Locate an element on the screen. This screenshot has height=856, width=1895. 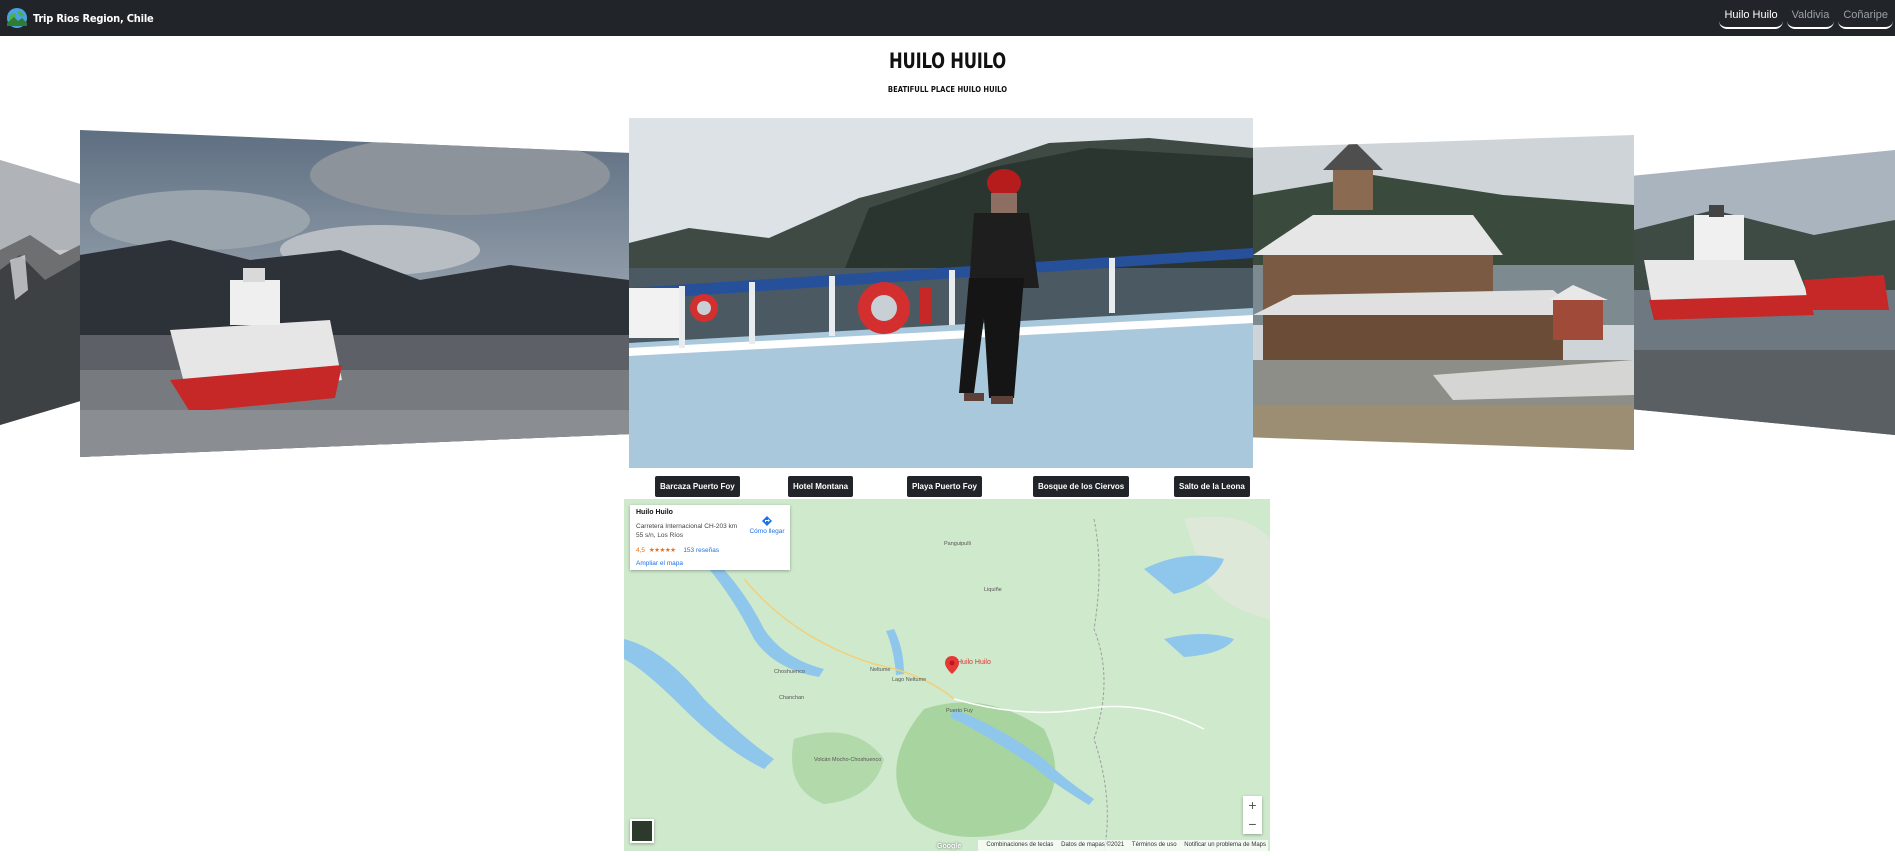
location-button-playa-puerto-foy: Playa Puerto Foy is located at coordinates (944, 486).